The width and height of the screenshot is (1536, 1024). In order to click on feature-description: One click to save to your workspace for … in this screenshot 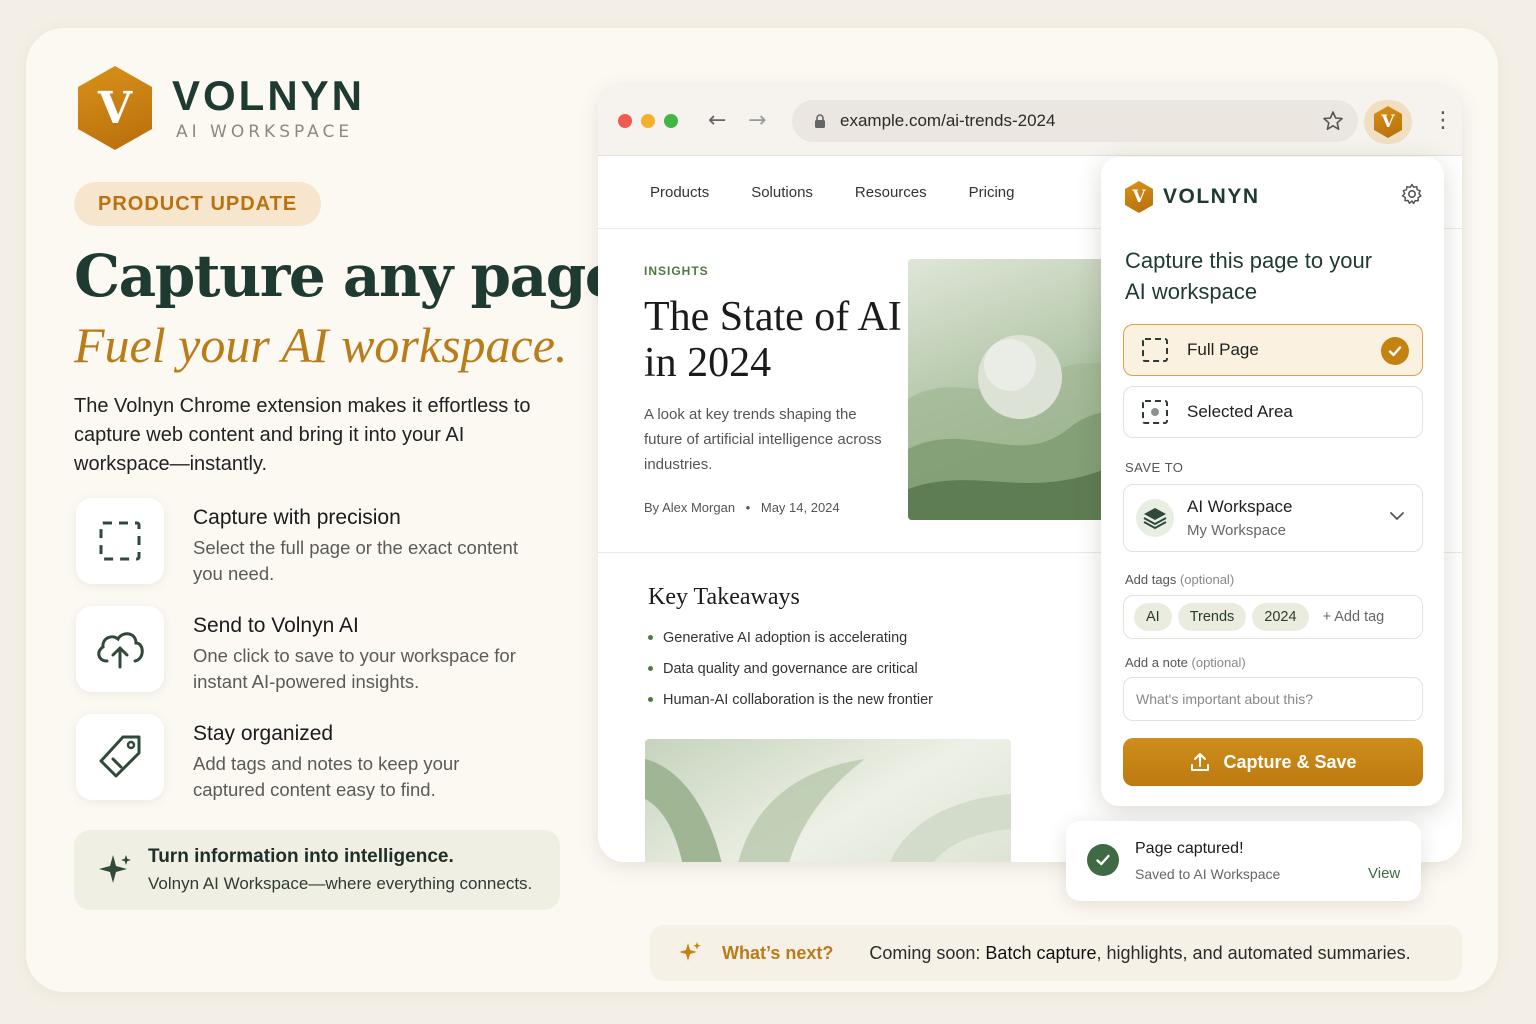, I will do `click(354, 668)`.